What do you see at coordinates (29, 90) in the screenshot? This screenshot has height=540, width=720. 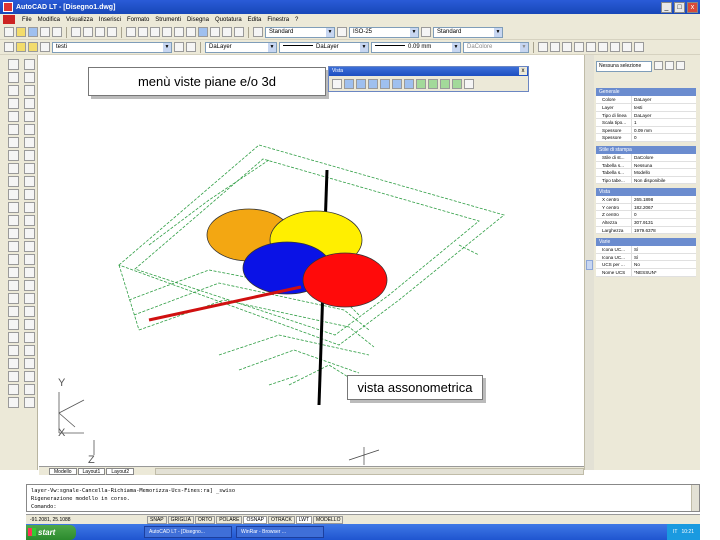 I see `mirror-icon` at bounding box center [29, 90].